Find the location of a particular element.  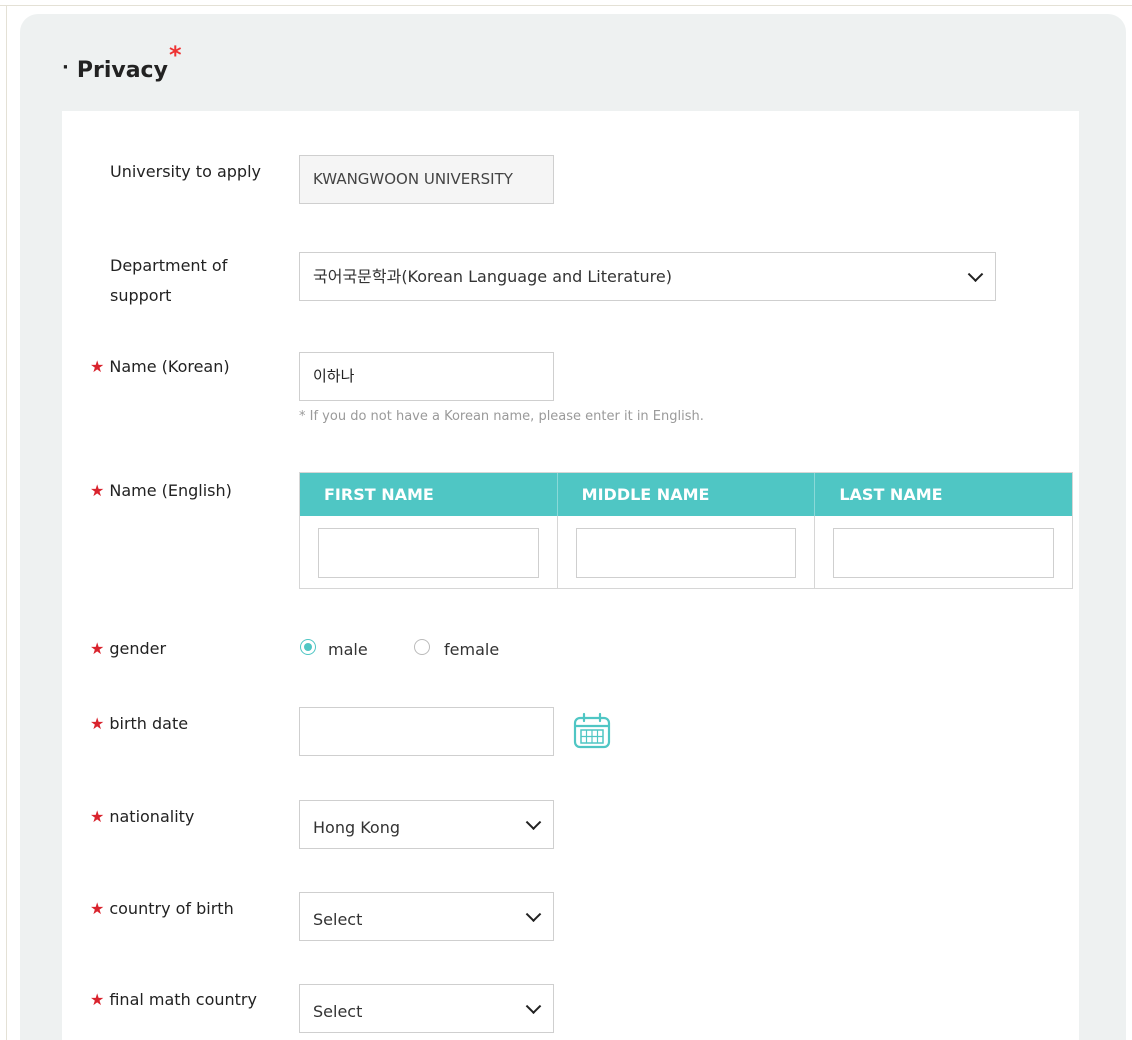

name-table-body is located at coordinates (686, 552).